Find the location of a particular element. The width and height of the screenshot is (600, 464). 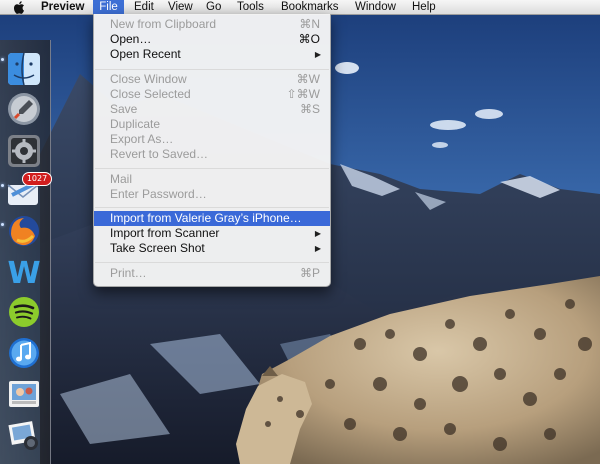

apple-menu-icon is located at coordinates (19, 7).